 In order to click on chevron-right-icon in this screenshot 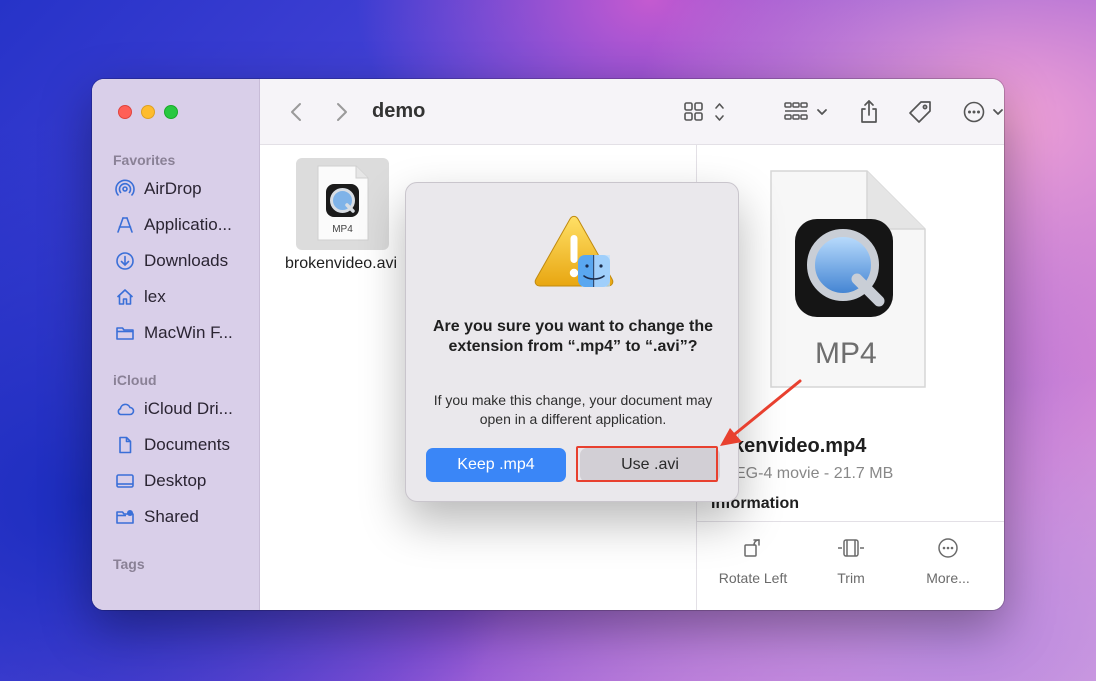, I will do `click(342, 112)`.